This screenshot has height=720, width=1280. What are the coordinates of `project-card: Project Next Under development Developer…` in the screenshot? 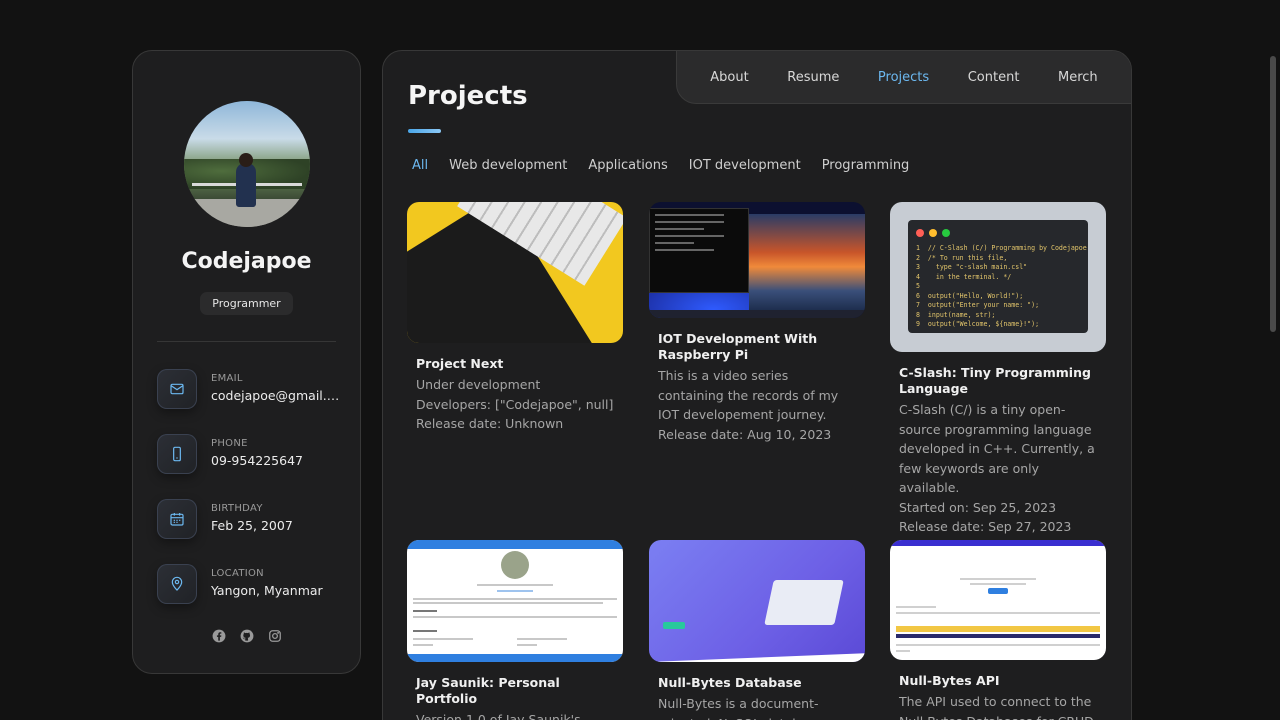 It's located at (515, 318).